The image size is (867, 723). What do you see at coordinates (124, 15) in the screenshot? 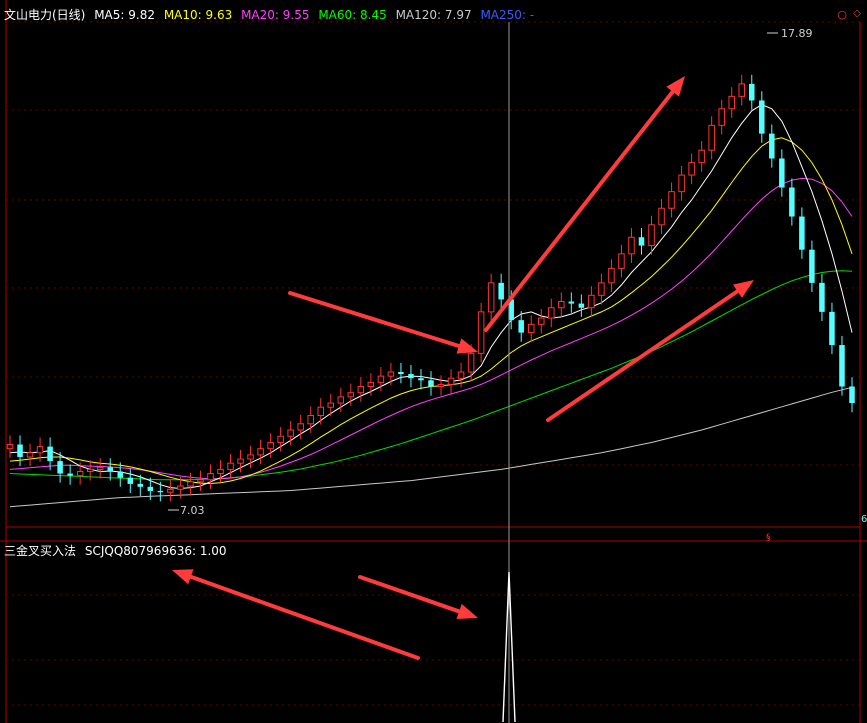
I see `ma5-value: MA5: 9.82` at bounding box center [124, 15].